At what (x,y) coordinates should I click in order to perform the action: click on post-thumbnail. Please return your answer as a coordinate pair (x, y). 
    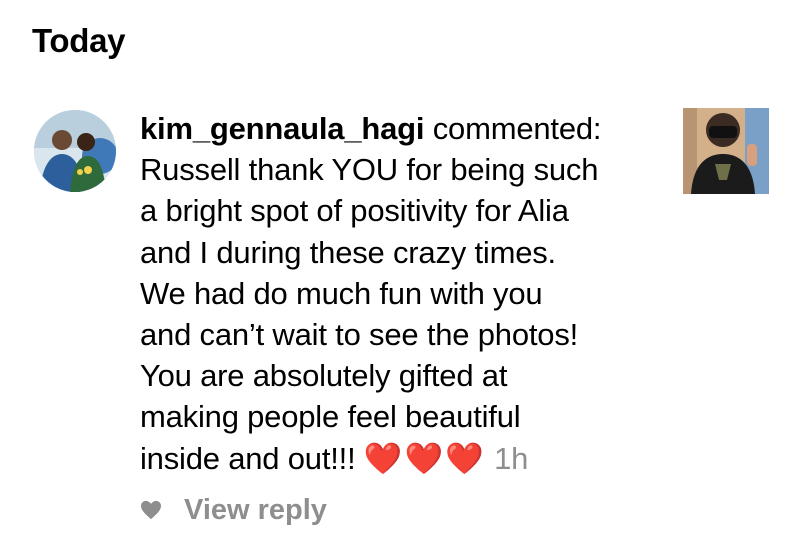
    Looking at the image, I should click on (726, 151).